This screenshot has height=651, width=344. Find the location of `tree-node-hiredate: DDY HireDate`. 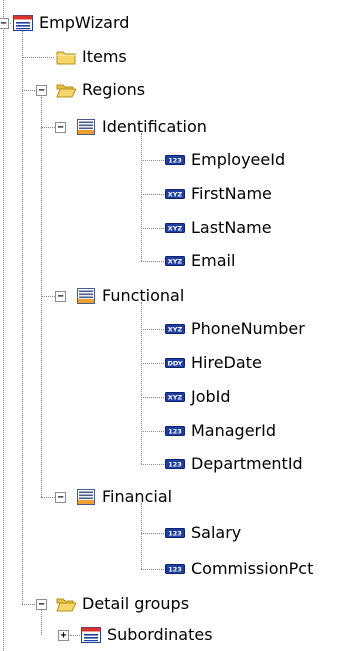

tree-node-hiredate: DDY HireDate is located at coordinates (213, 363).